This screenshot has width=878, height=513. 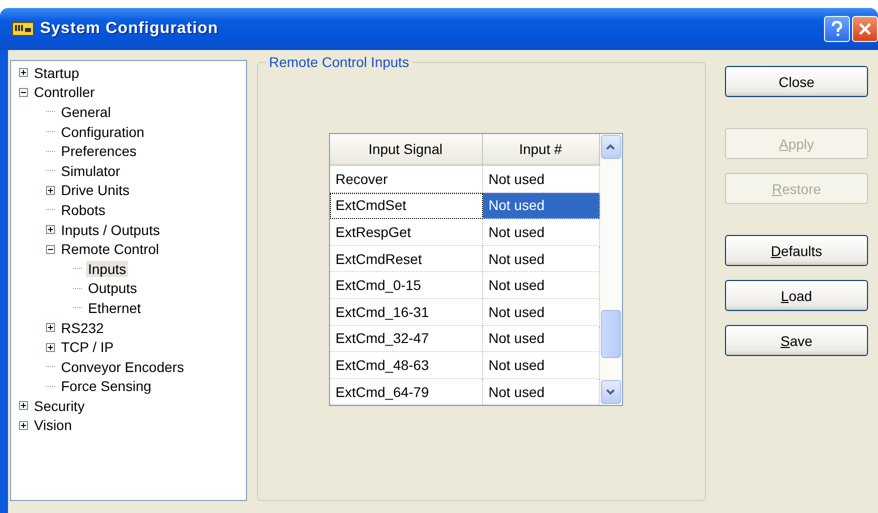 I want to click on window-title: System Configuration, so click(x=129, y=29).